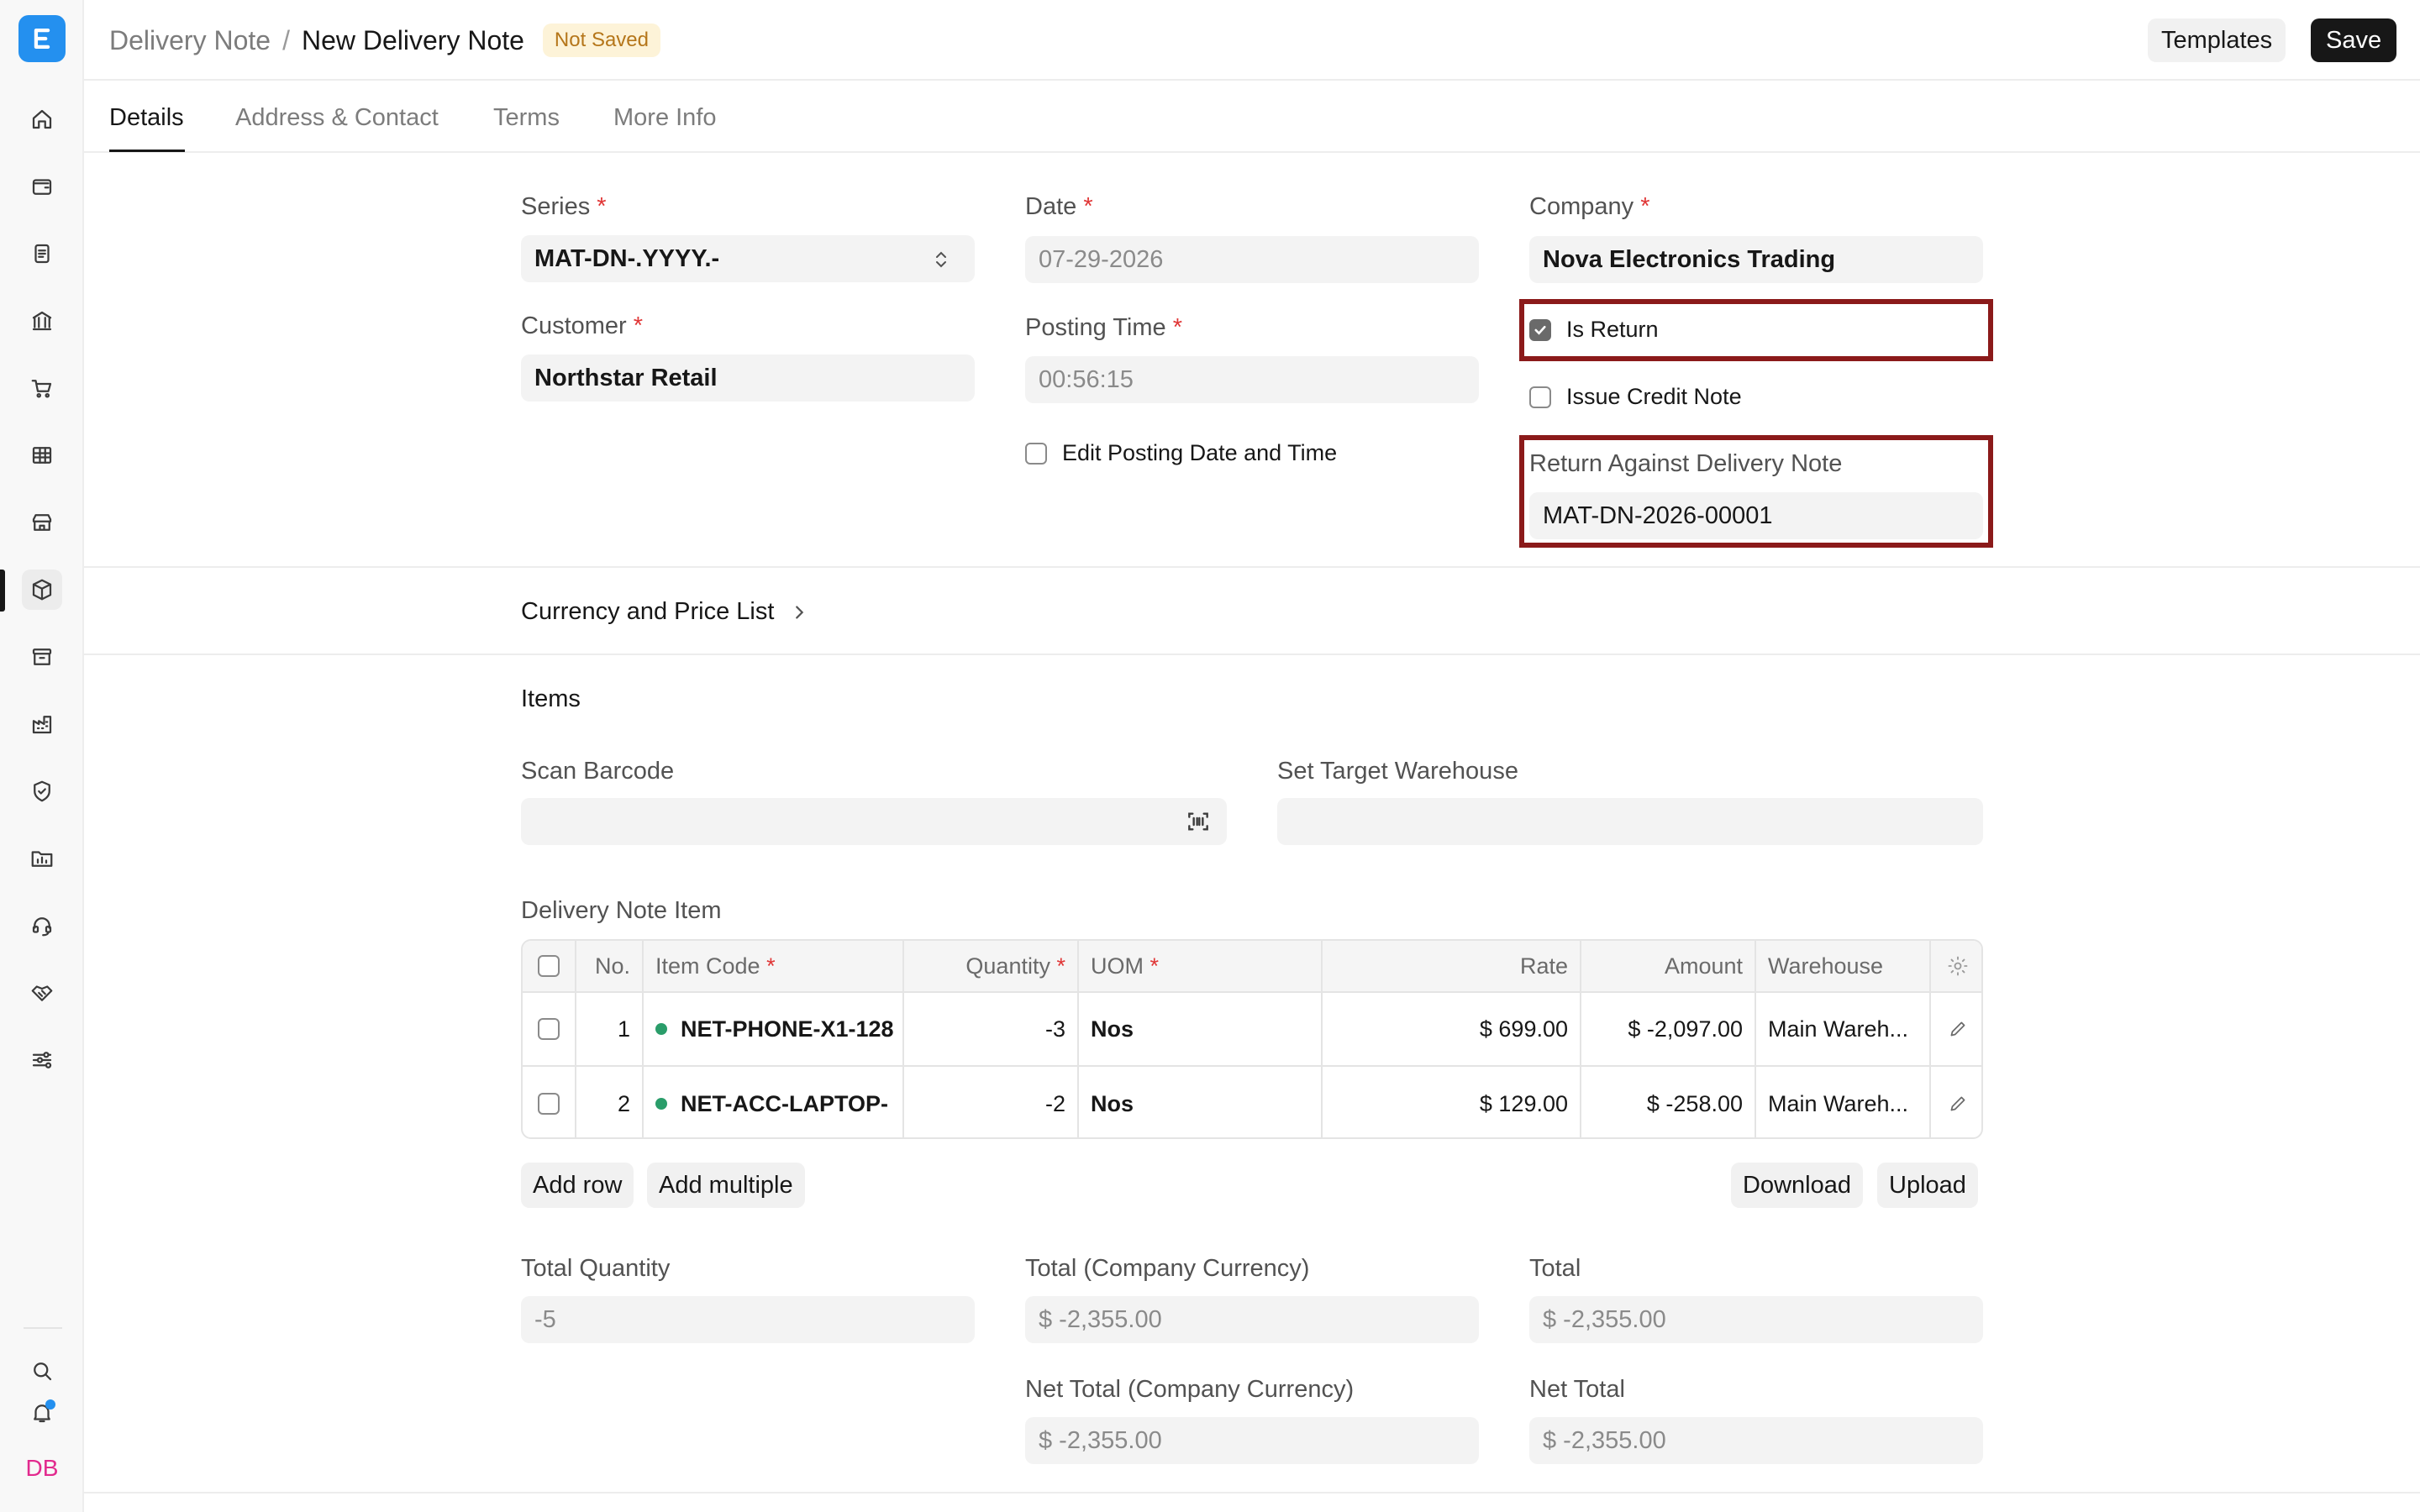 Image resolution: width=2420 pixels, height=1512 pixels. I want to click on handshake-icon, so click(42, 993).